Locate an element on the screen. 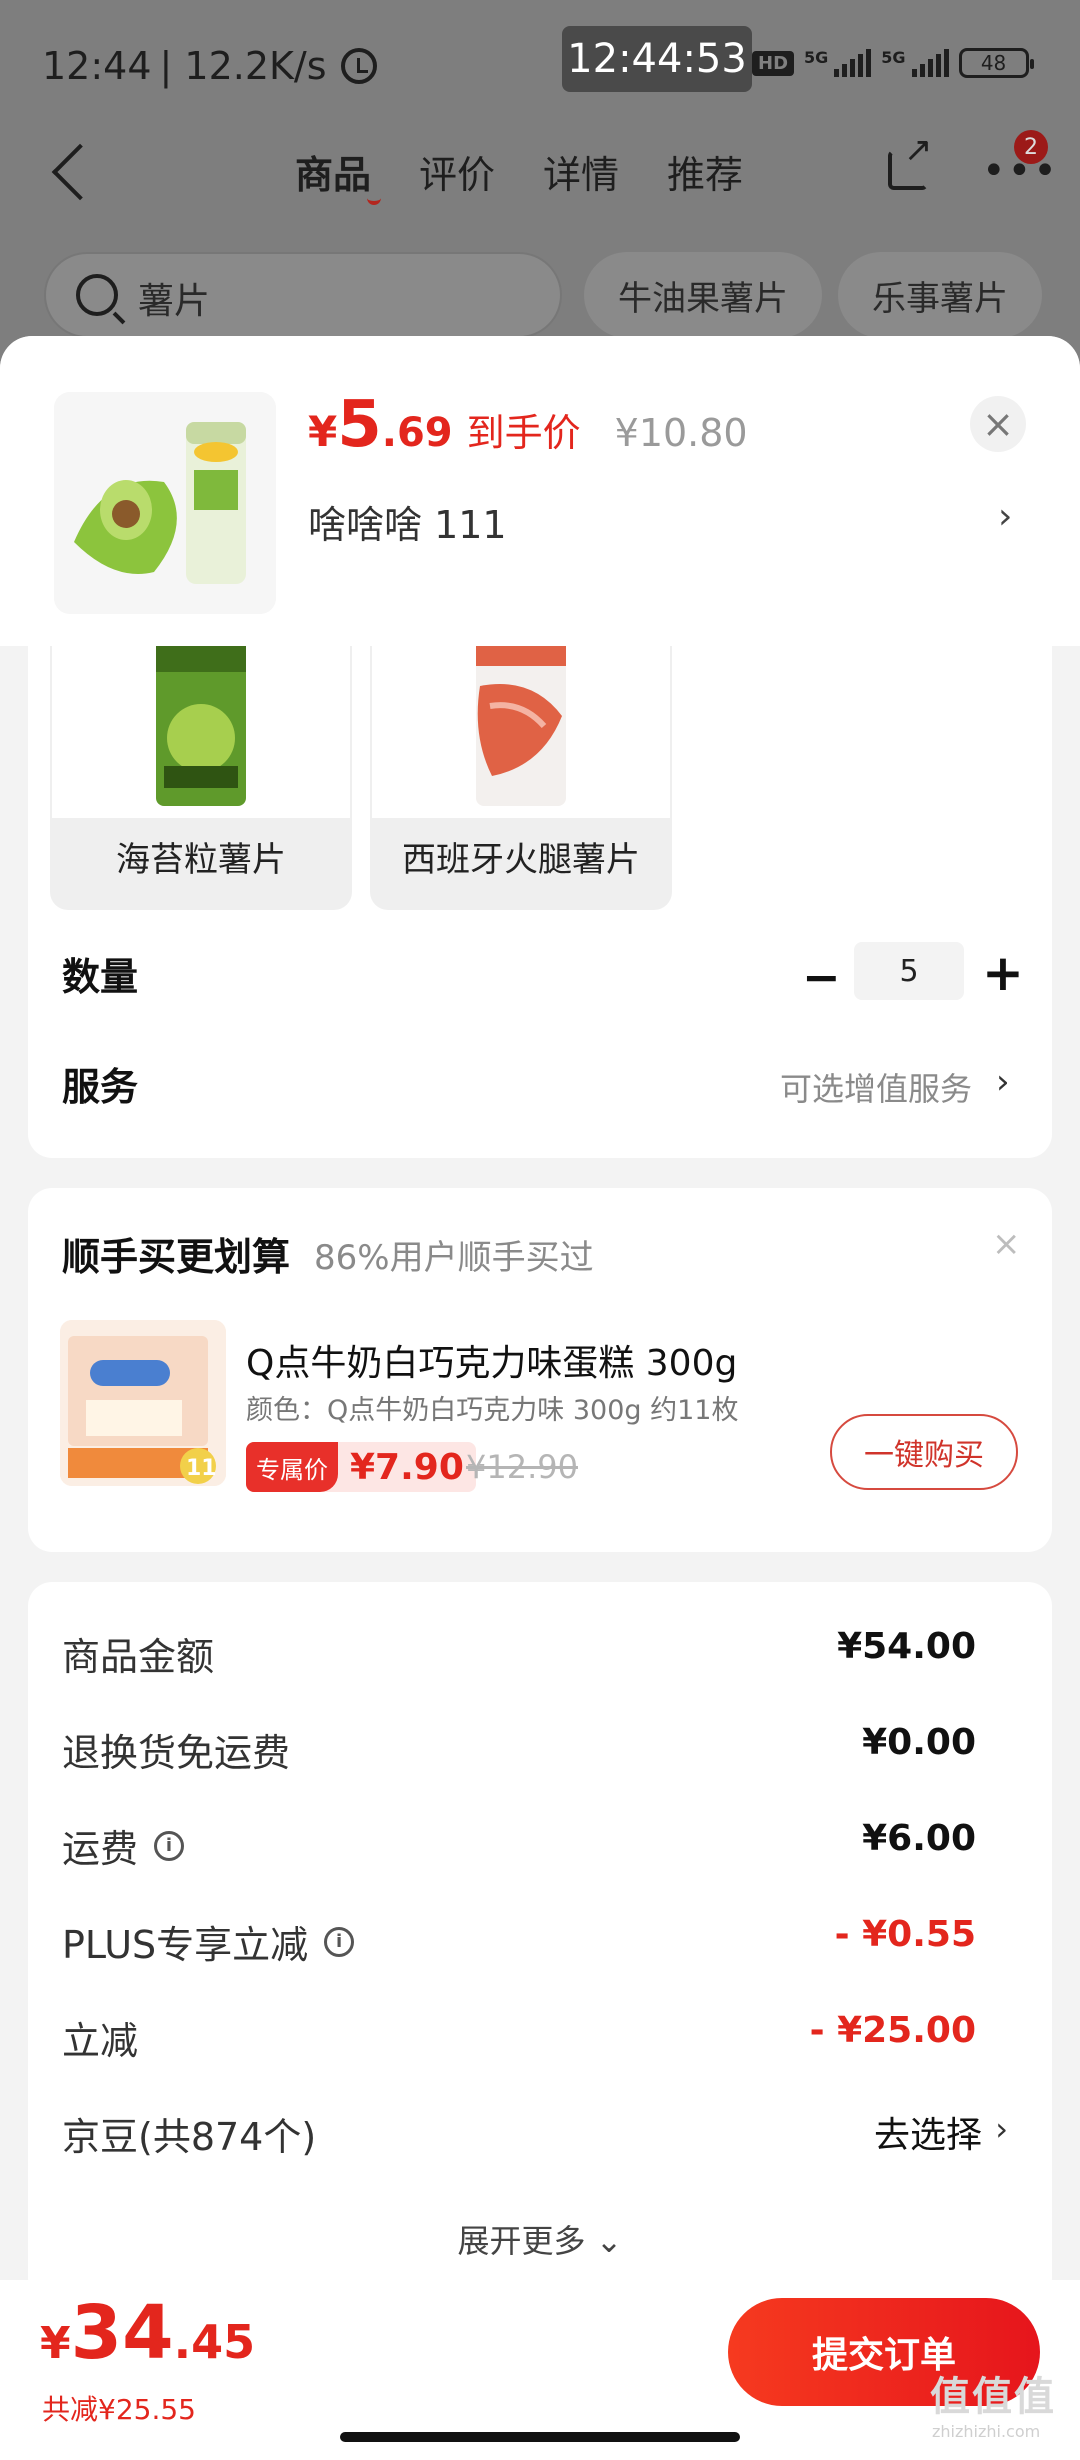  status-speed: | 12.2K/s is located at coordinates (243, 66).